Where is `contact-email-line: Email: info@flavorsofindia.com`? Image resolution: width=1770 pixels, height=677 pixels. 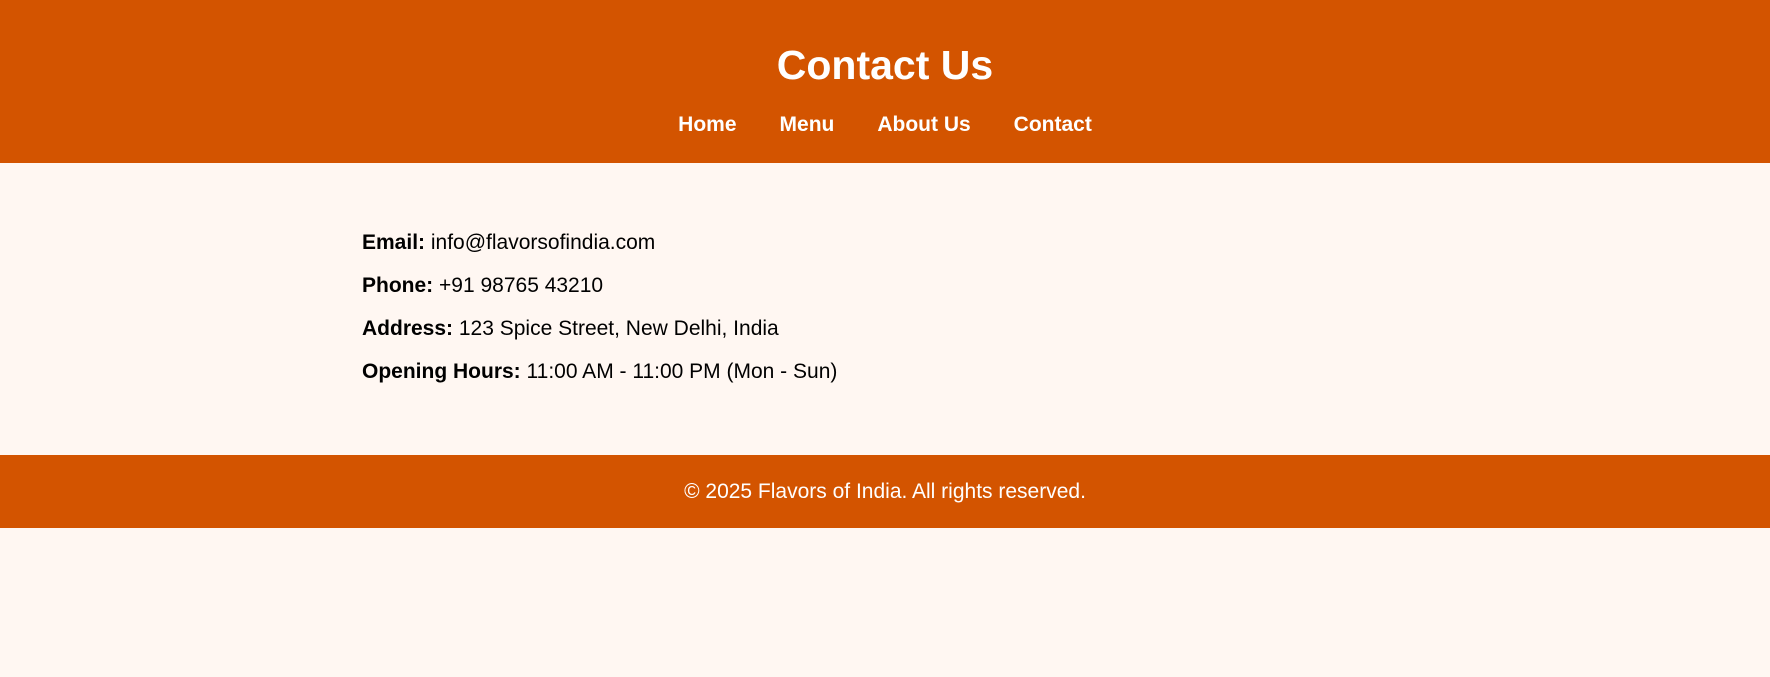 contact-email-line: Email: info@flavorsofindia.com is located at coordinates (1066, 242).